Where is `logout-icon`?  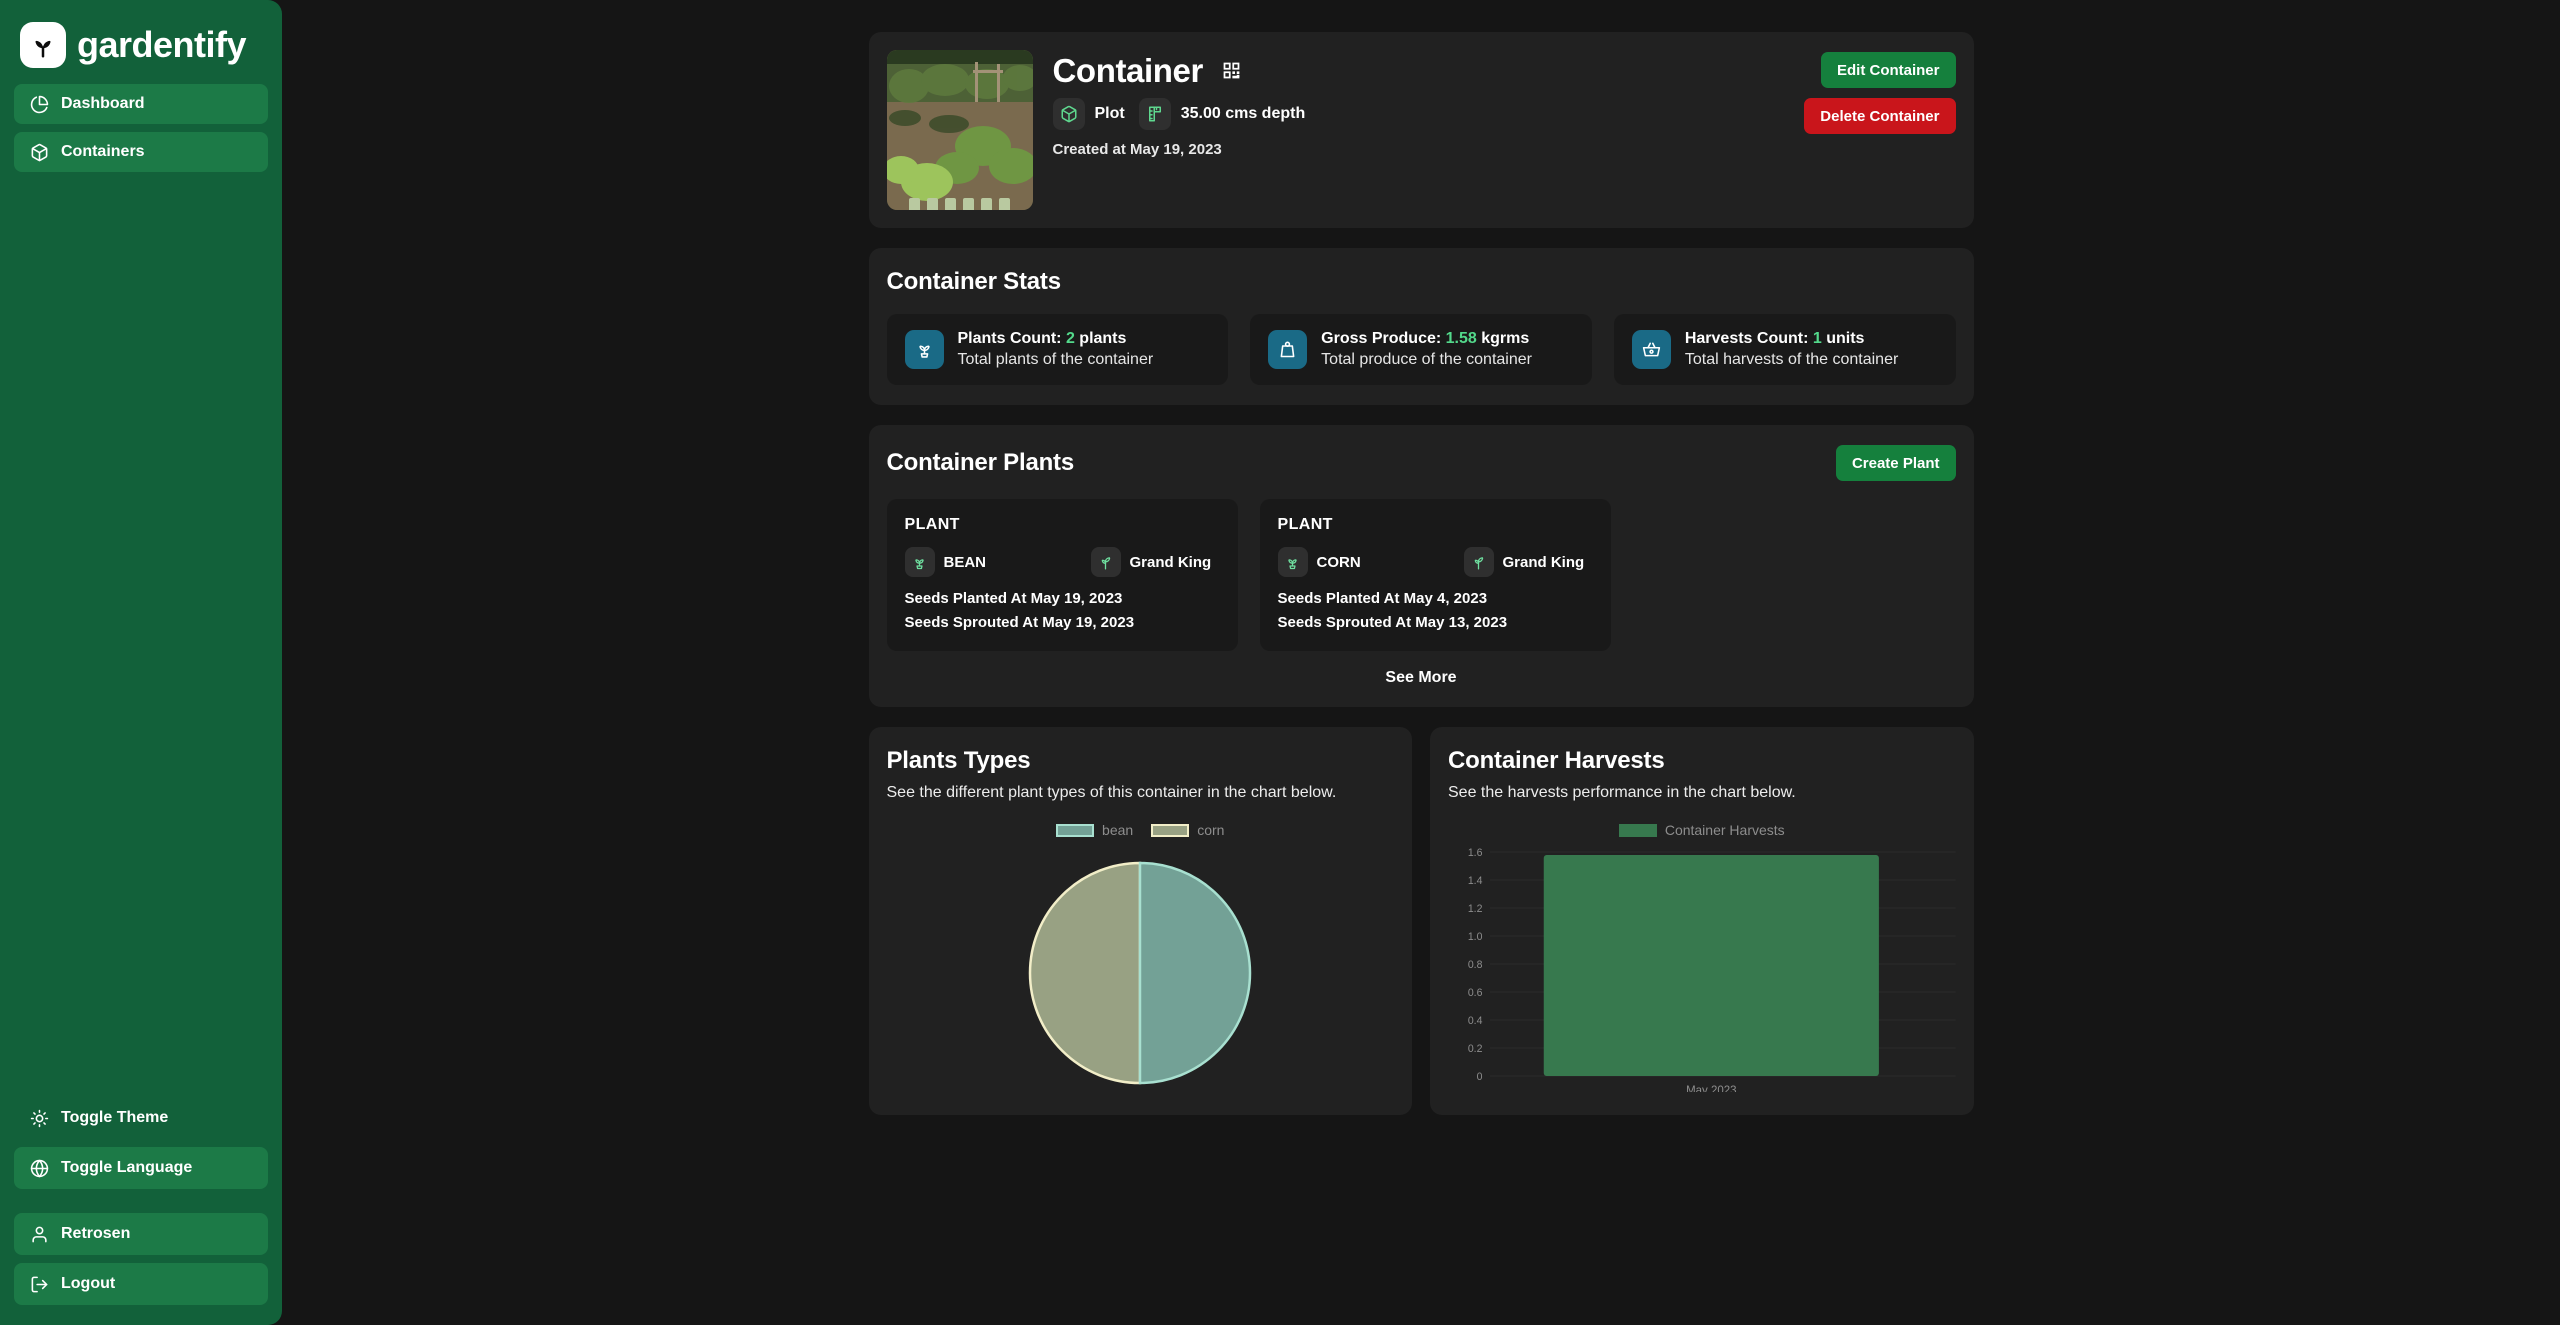 logout-icon is located at coordinates (39, 1284).